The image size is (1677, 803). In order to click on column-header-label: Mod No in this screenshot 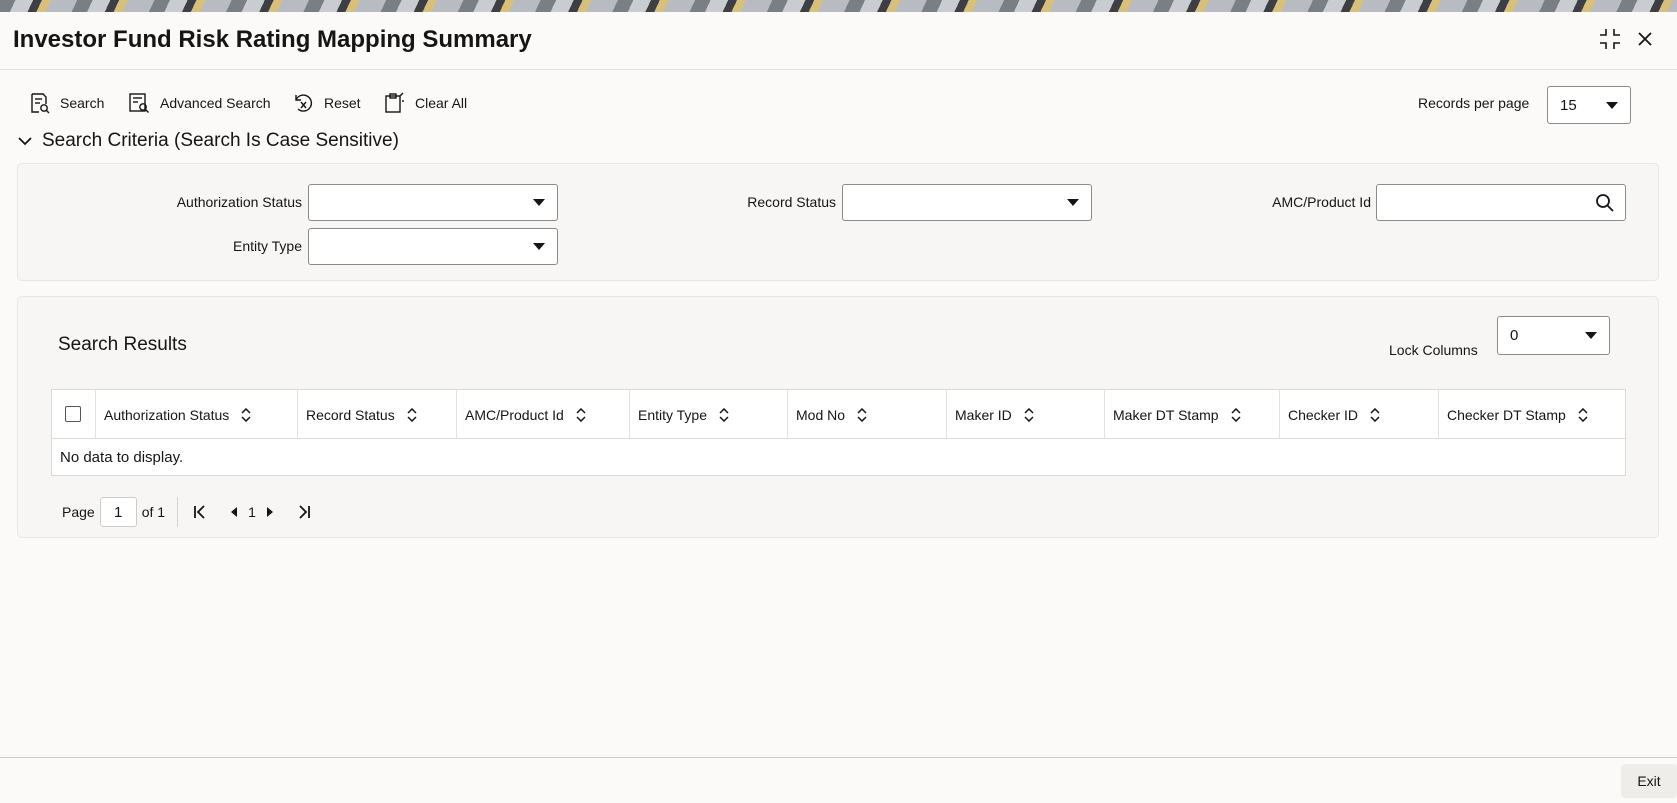, I will do `click(821, 414)`.